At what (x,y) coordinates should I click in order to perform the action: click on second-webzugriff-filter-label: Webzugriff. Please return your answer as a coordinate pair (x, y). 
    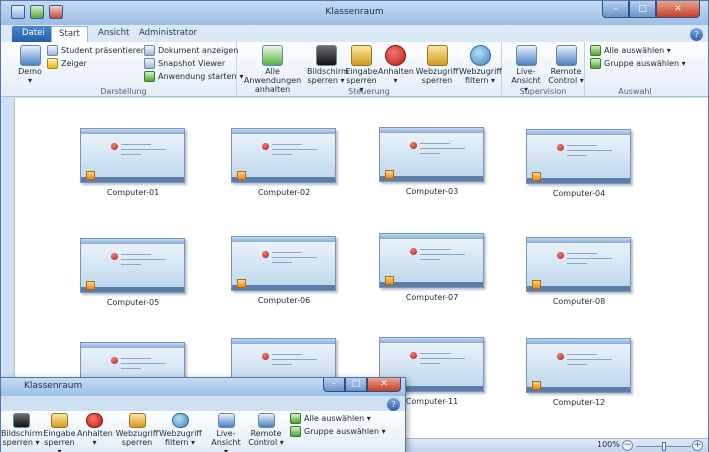
    Looking at the image, I should click on (180, 433).